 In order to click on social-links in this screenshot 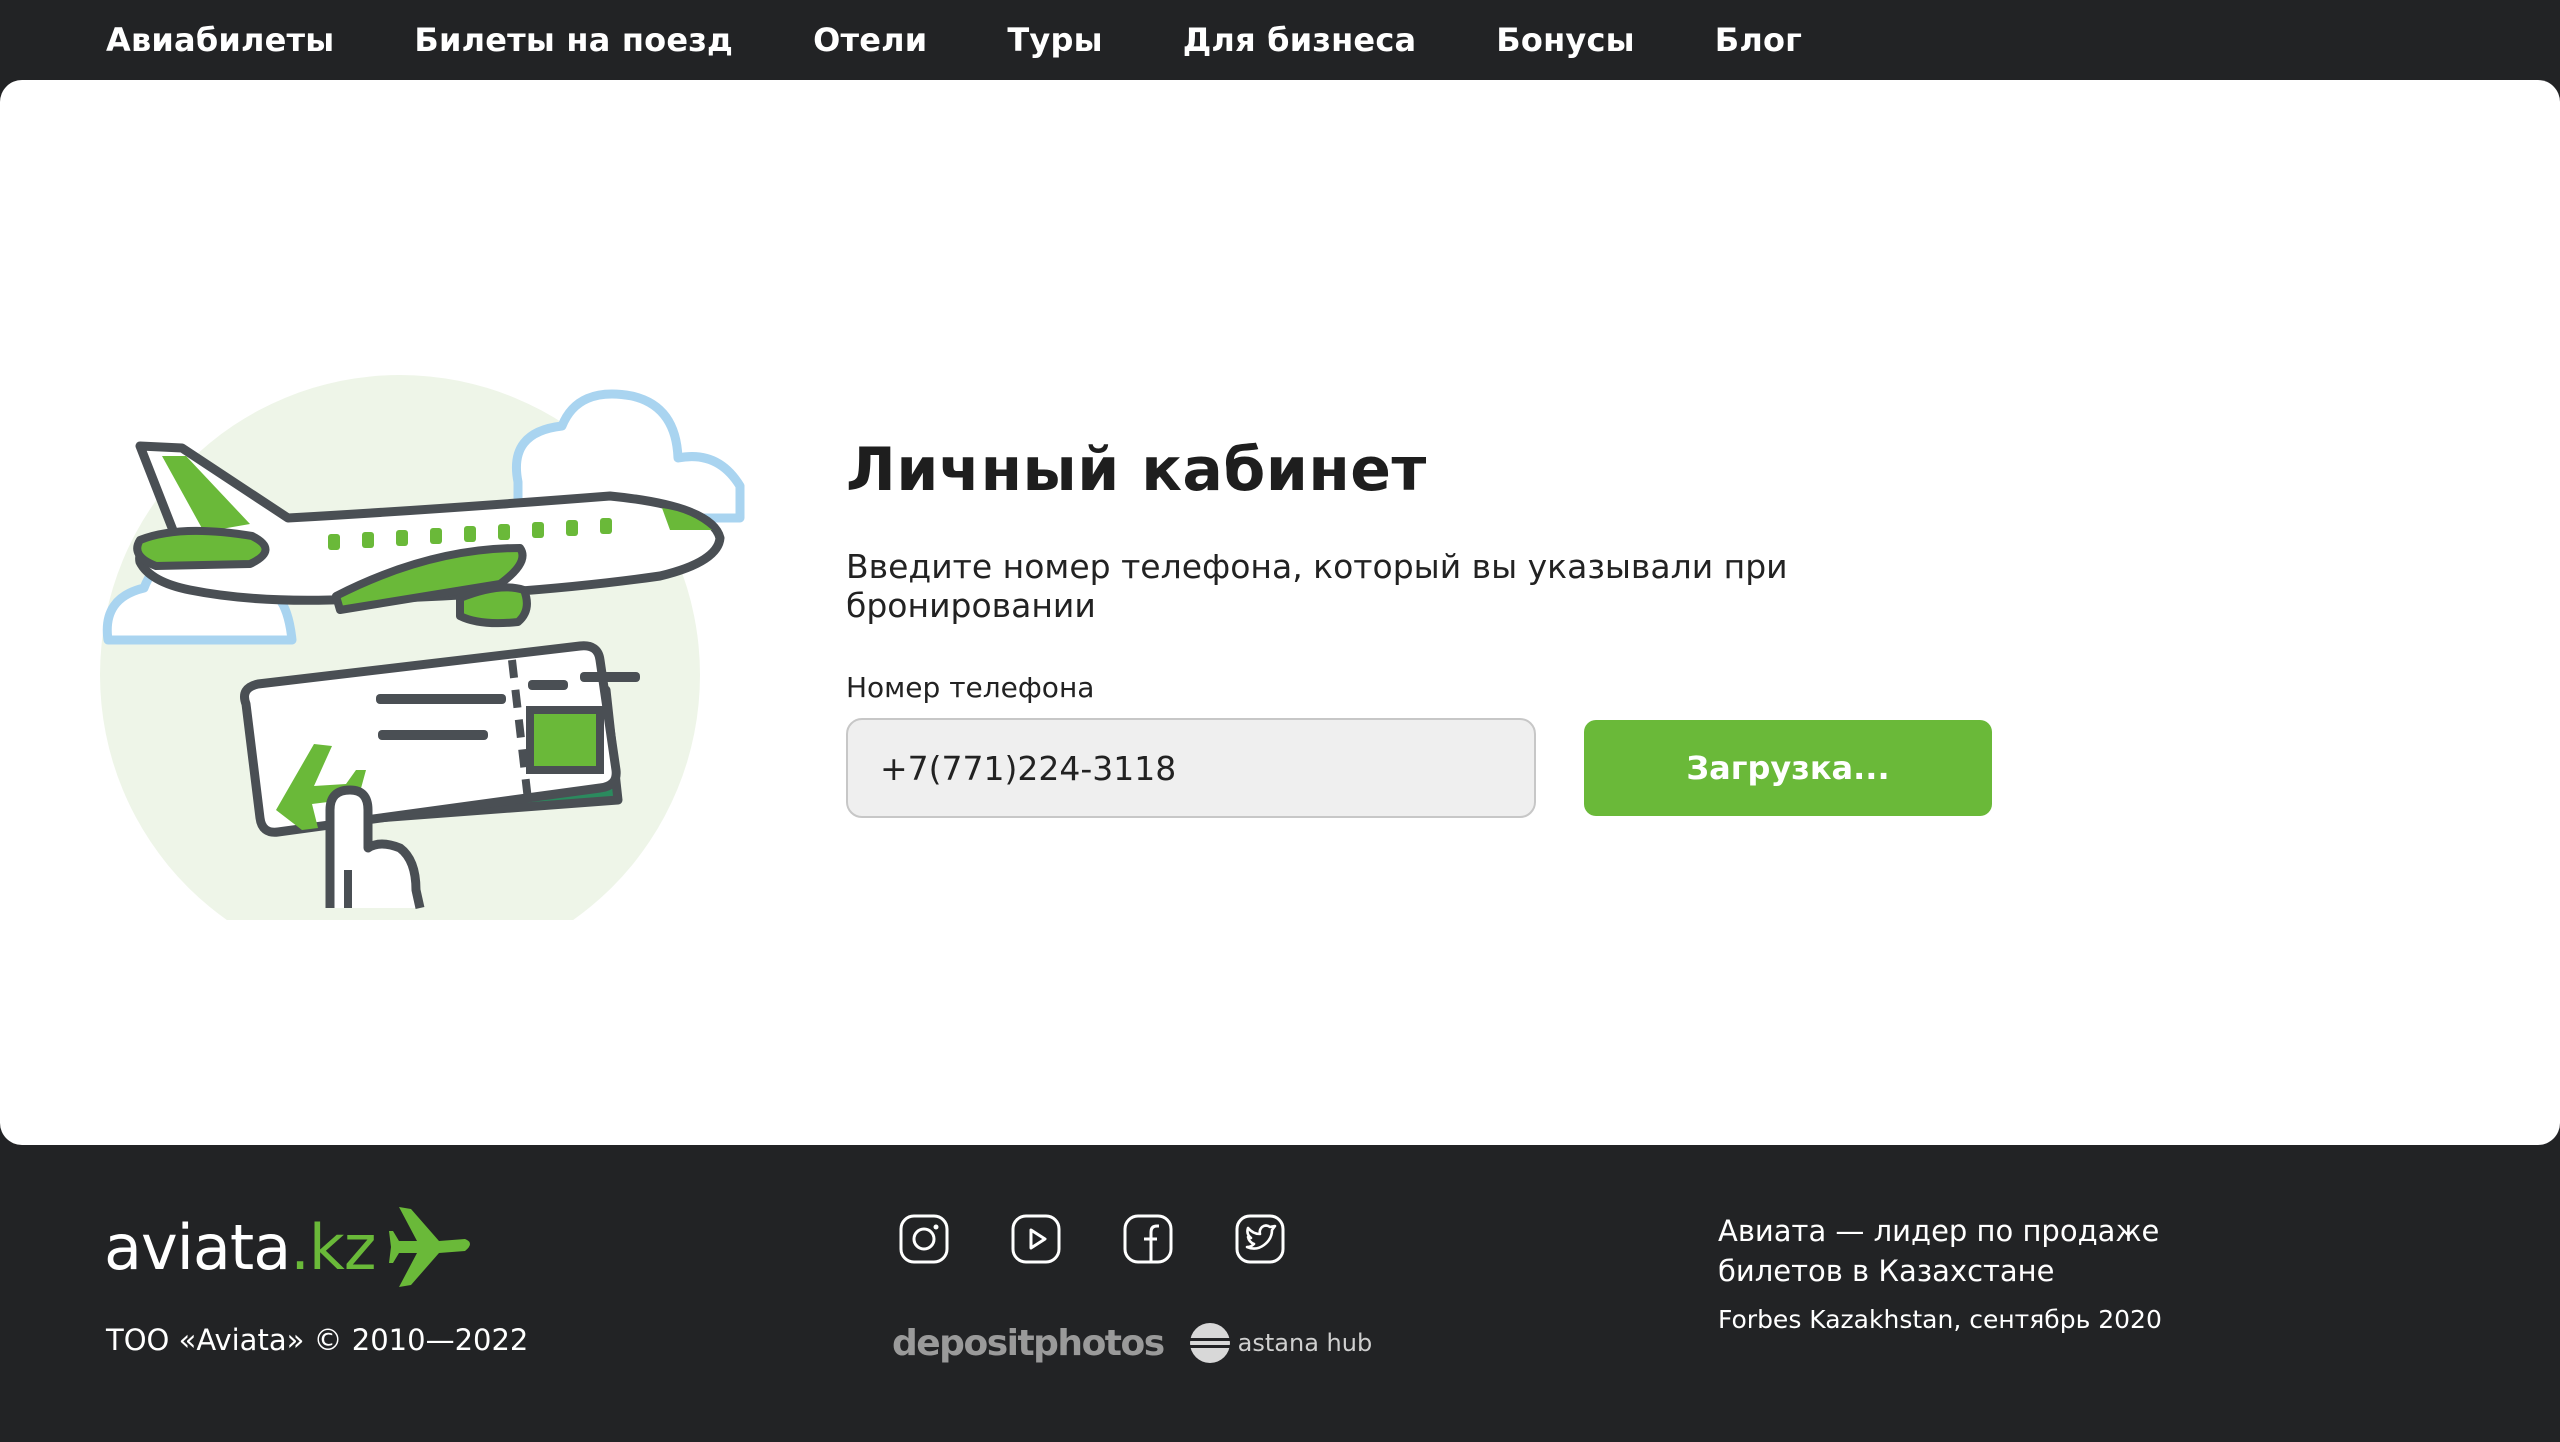, I will do `click(1122, 1239)`.